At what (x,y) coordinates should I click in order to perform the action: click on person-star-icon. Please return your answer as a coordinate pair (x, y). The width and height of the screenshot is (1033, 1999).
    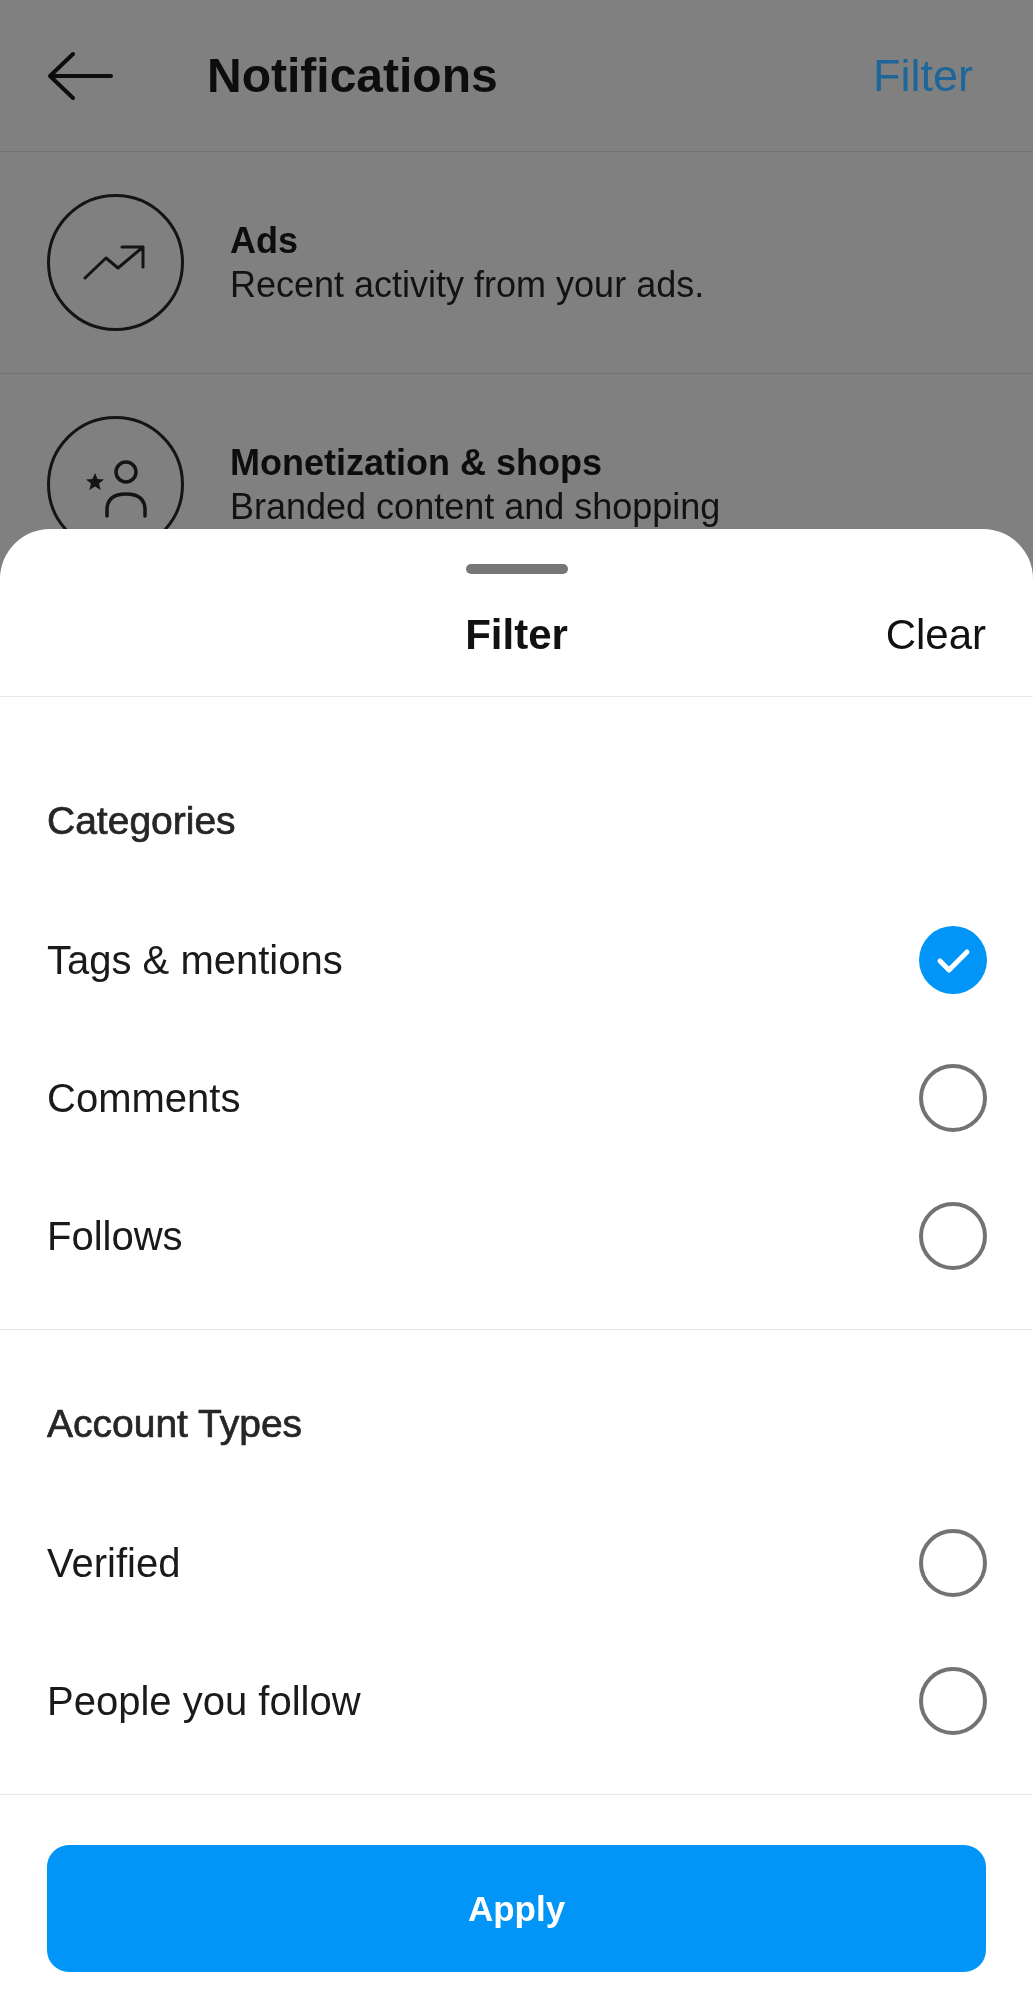
    Looking at the image, I should click on (115, 472).